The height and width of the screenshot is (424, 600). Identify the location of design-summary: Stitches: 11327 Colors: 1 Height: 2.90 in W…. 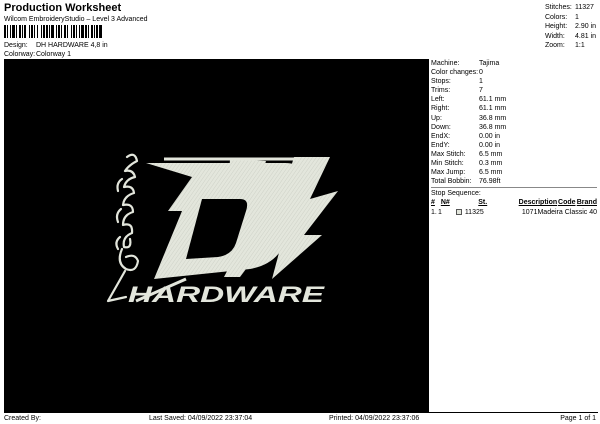
(570, 27).